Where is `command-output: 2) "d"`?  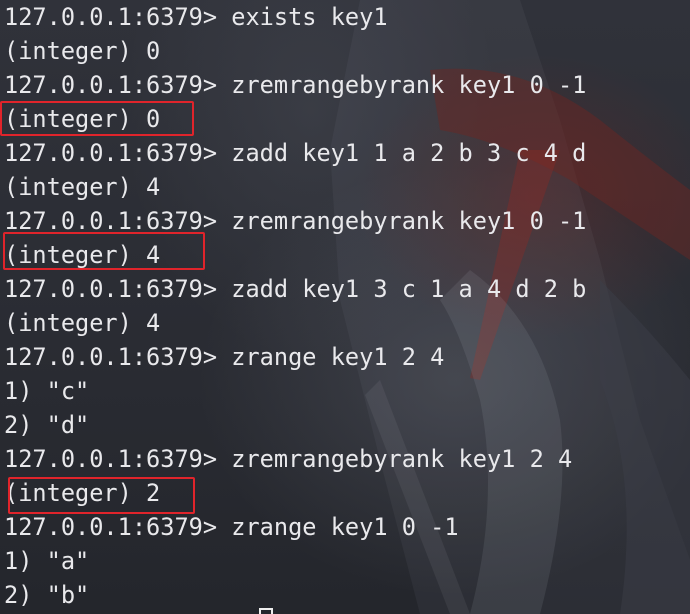
command-output: 2) "d" is located at coordinates (47, 425).